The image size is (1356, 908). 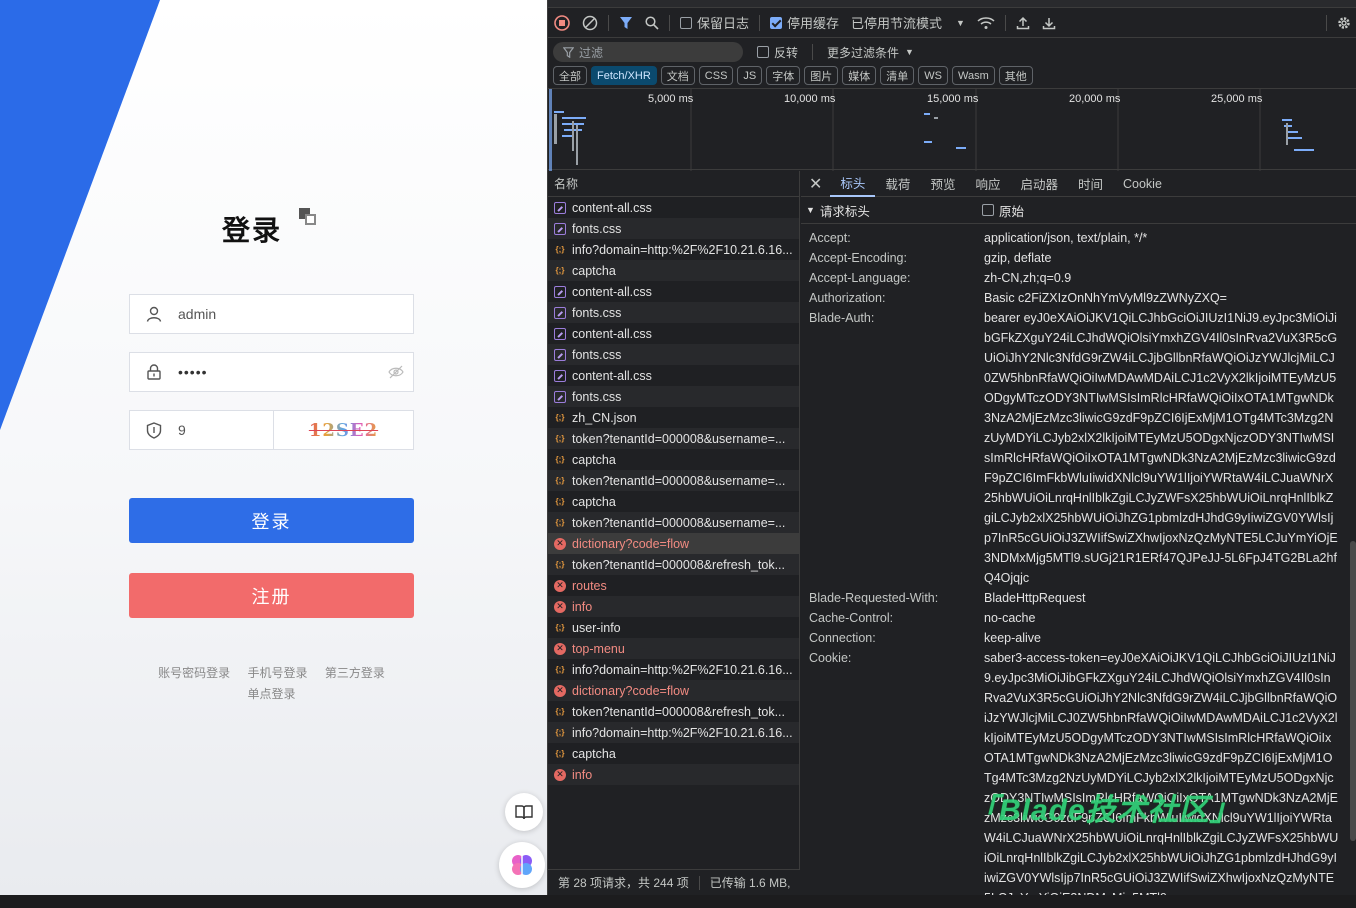 I want to click on disable-cache-checkbox: 停用缓存, so click(x=804, y=23).